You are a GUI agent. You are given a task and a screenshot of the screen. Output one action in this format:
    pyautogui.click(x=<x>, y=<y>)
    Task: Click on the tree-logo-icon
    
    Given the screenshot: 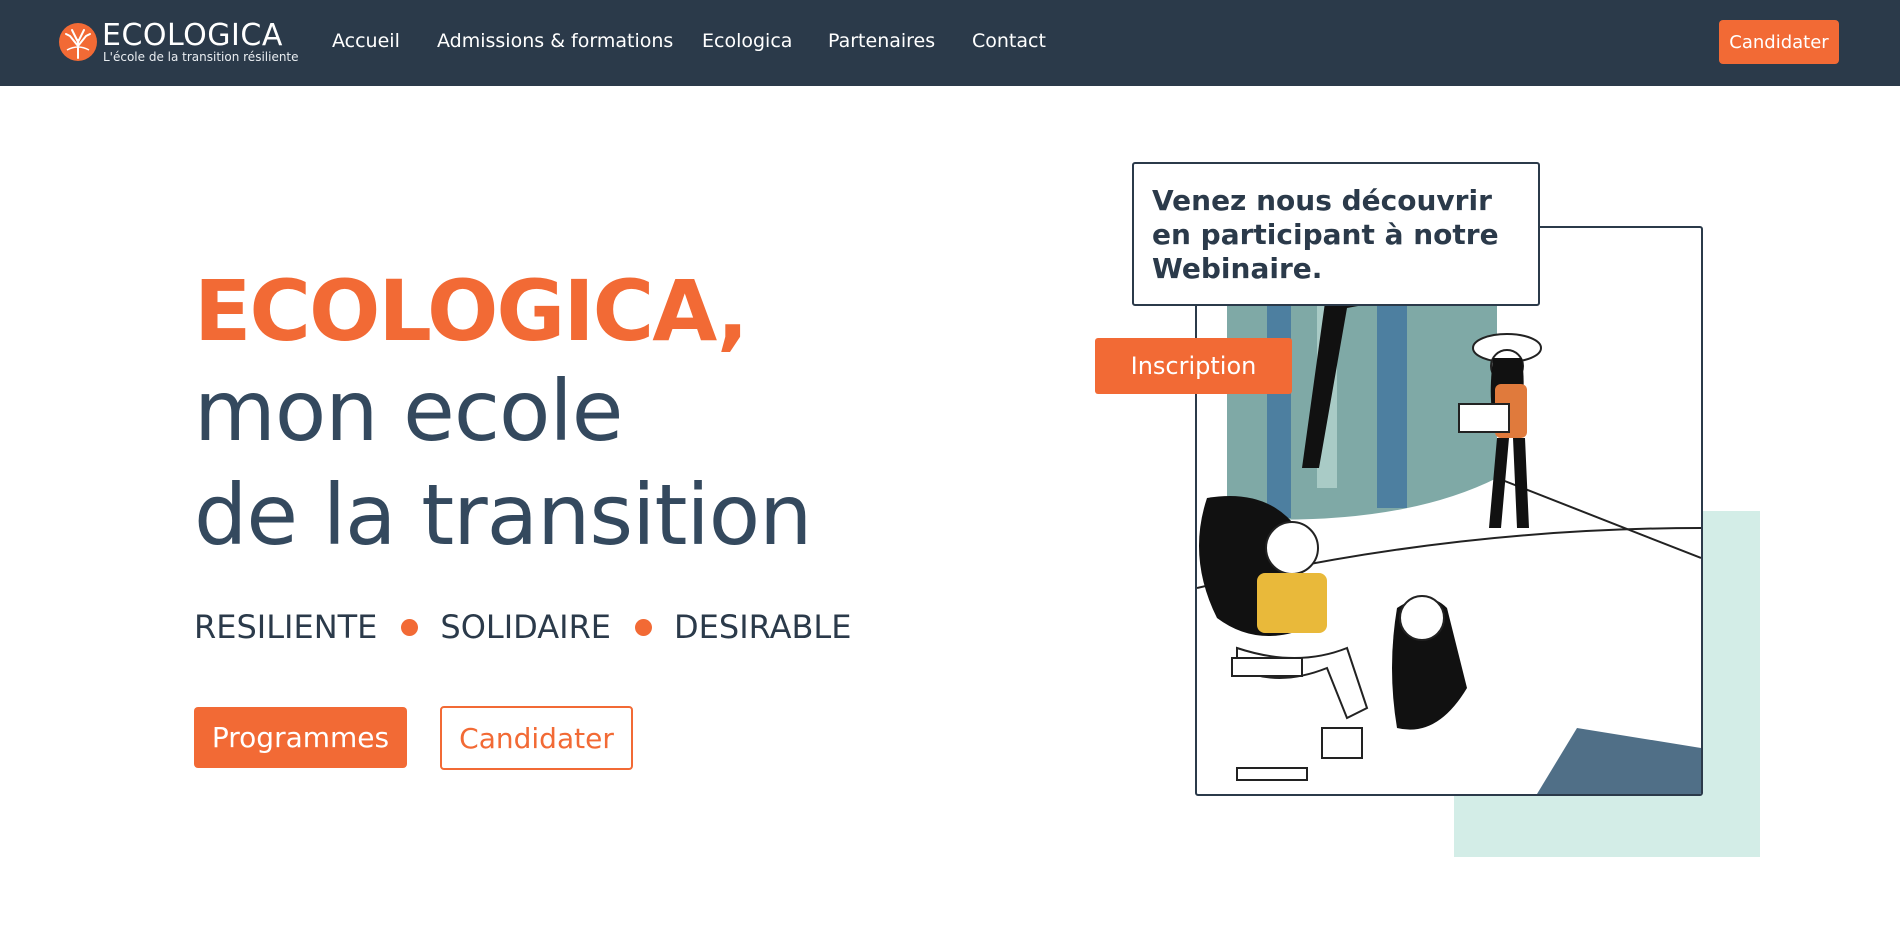 What is the action you would take?
    pyautogui.click(x=78, y=42)
    